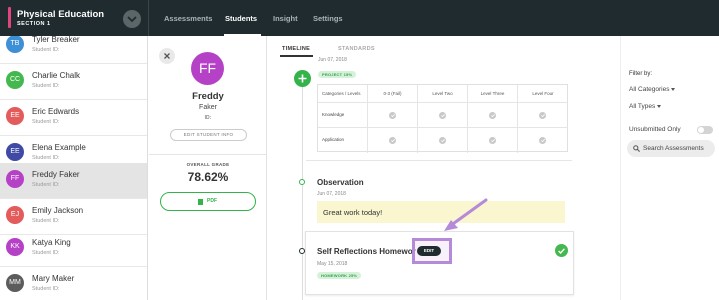  Describe the element at coordinates (356, 49) in the screenshot. I see `tab-standards: STANDARDS` at that location.